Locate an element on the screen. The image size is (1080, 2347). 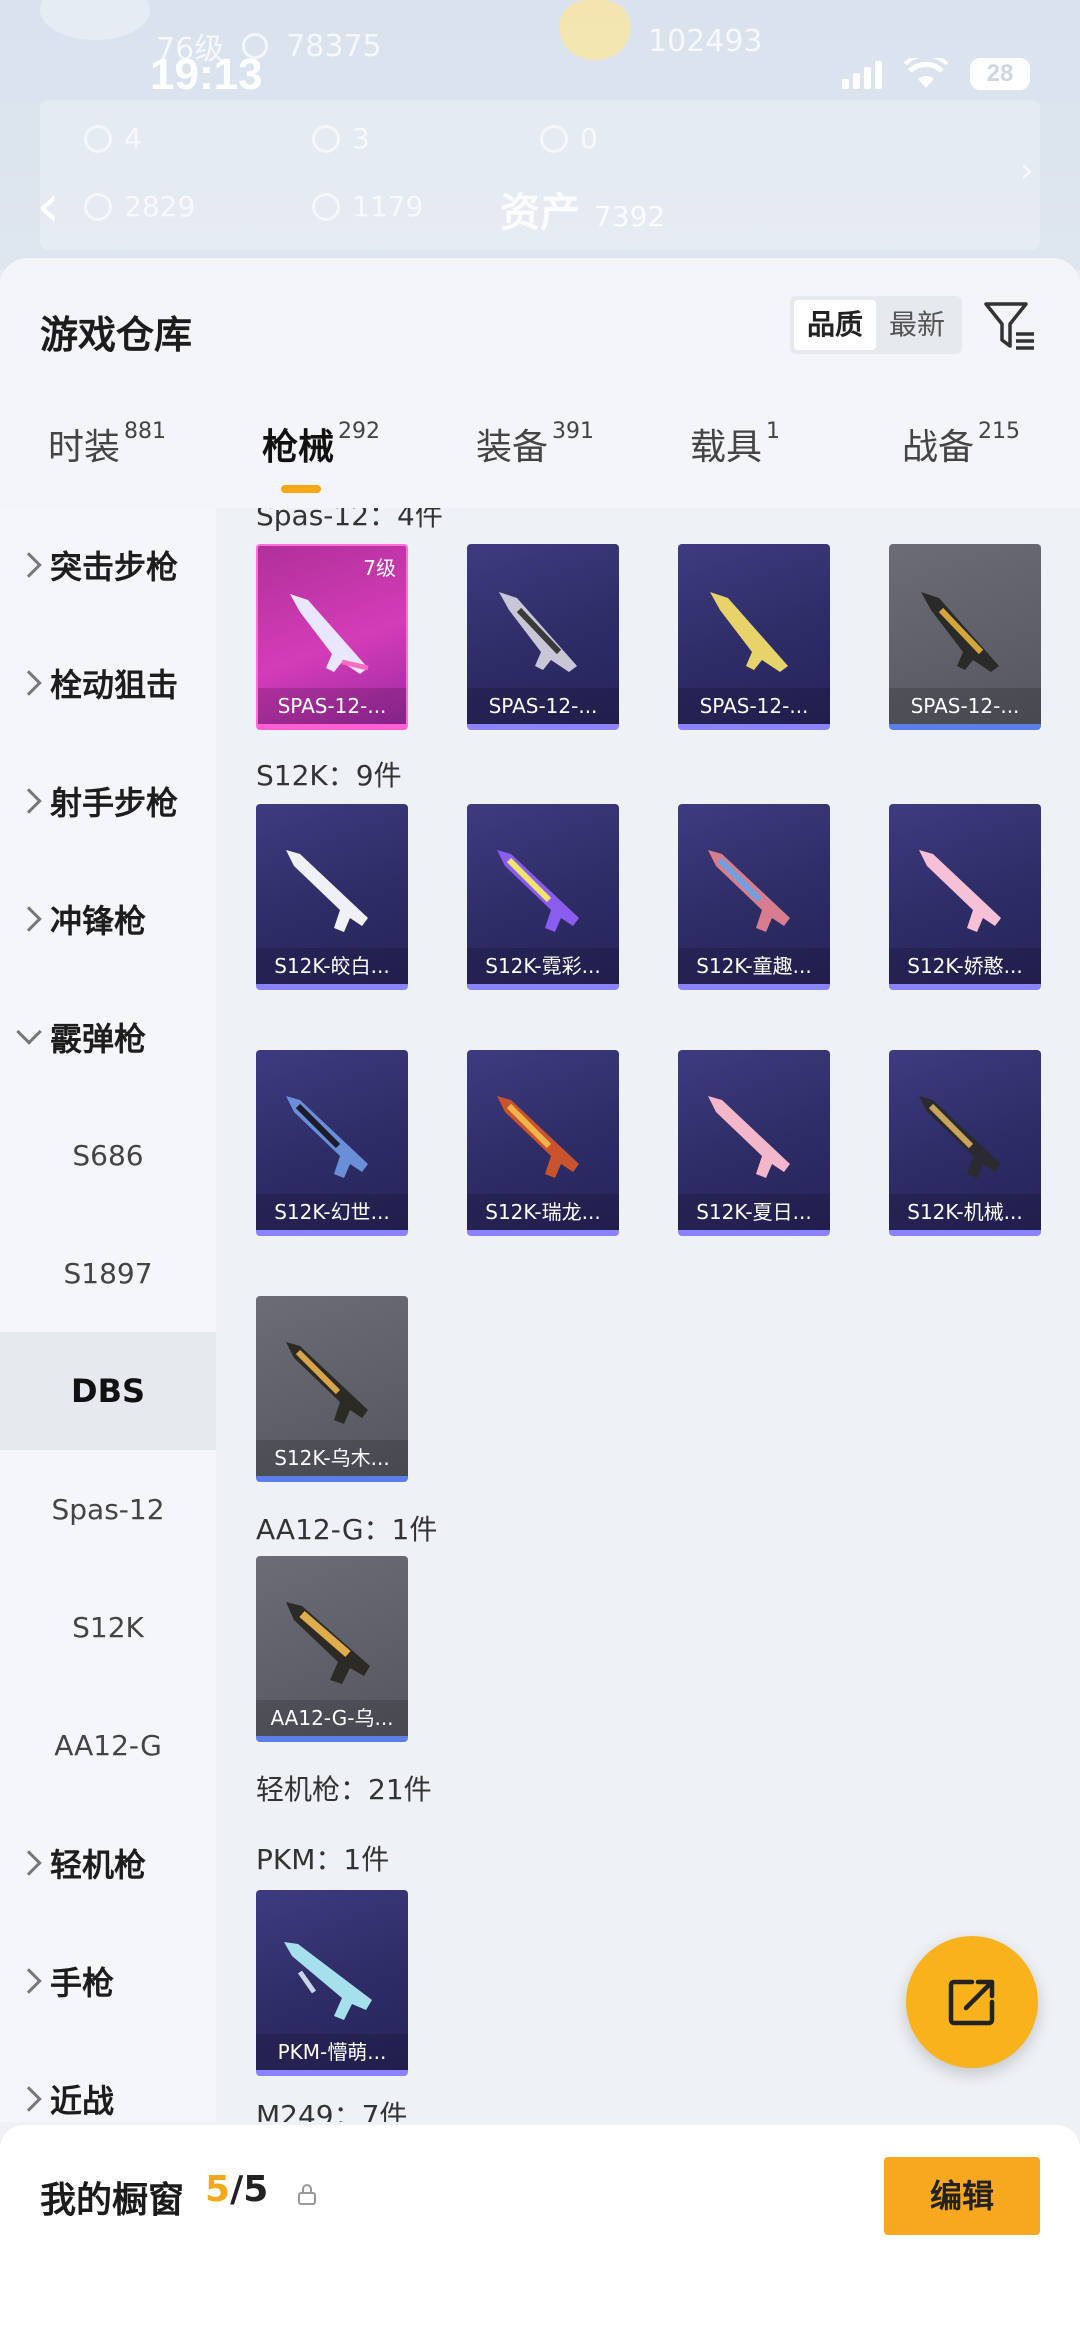
showcase-footer: 我的橱窗 5/5 编辑 is located at coordinates (540, 2236).